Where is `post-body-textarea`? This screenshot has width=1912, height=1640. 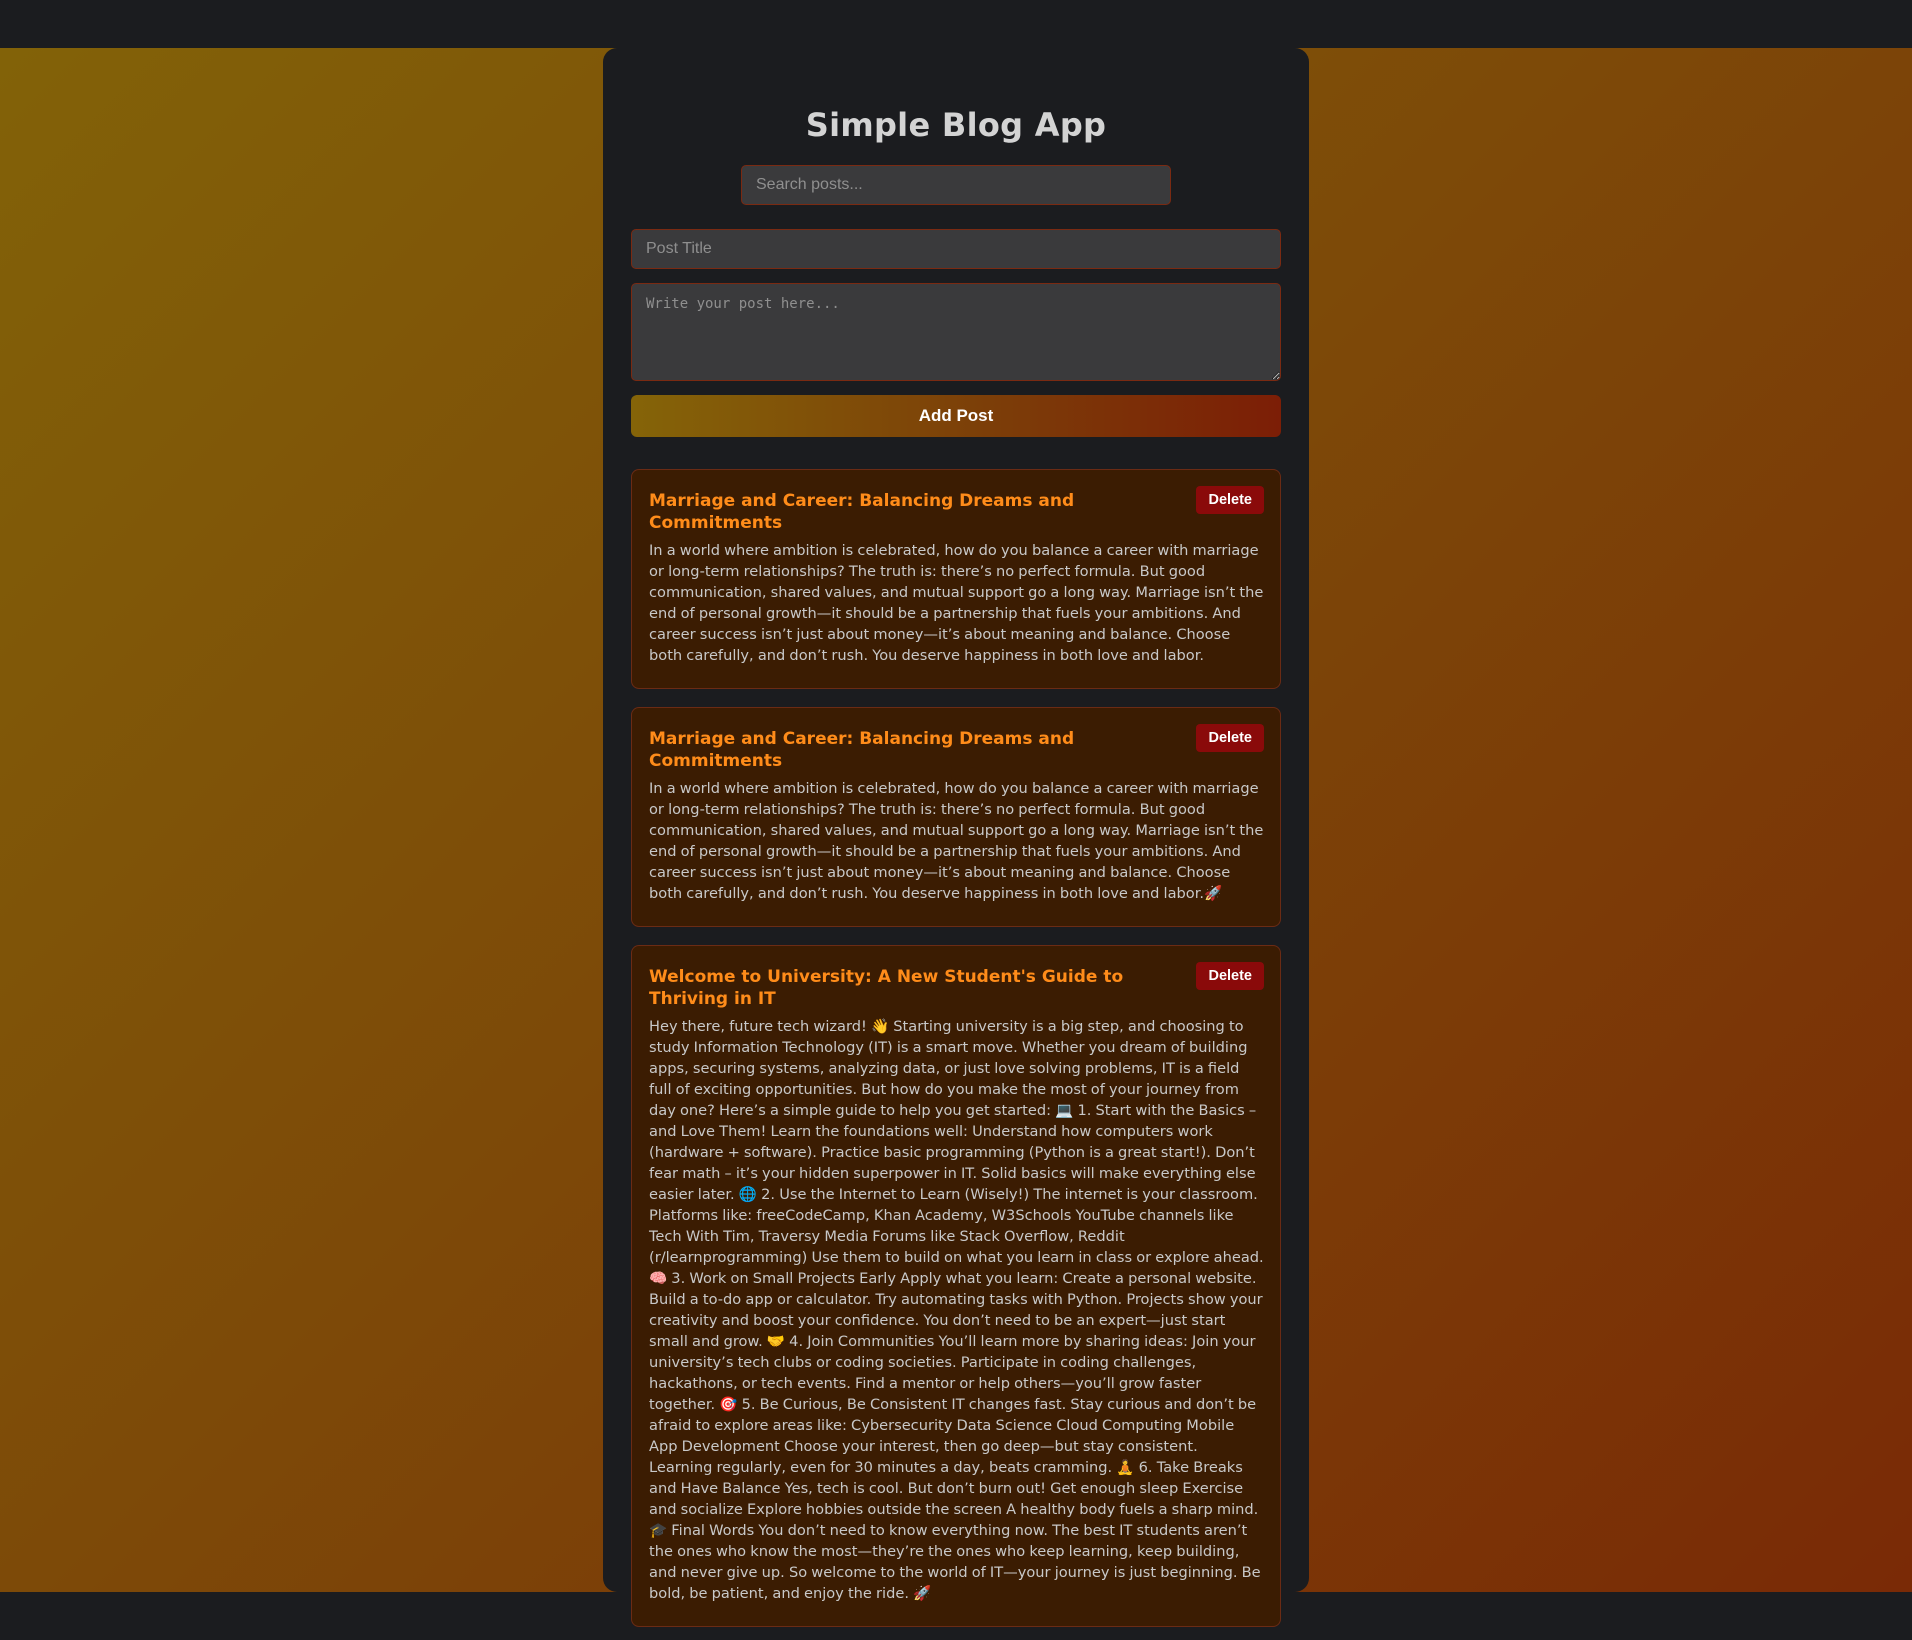
post-body-textarea is located at coordinates (956, 332).